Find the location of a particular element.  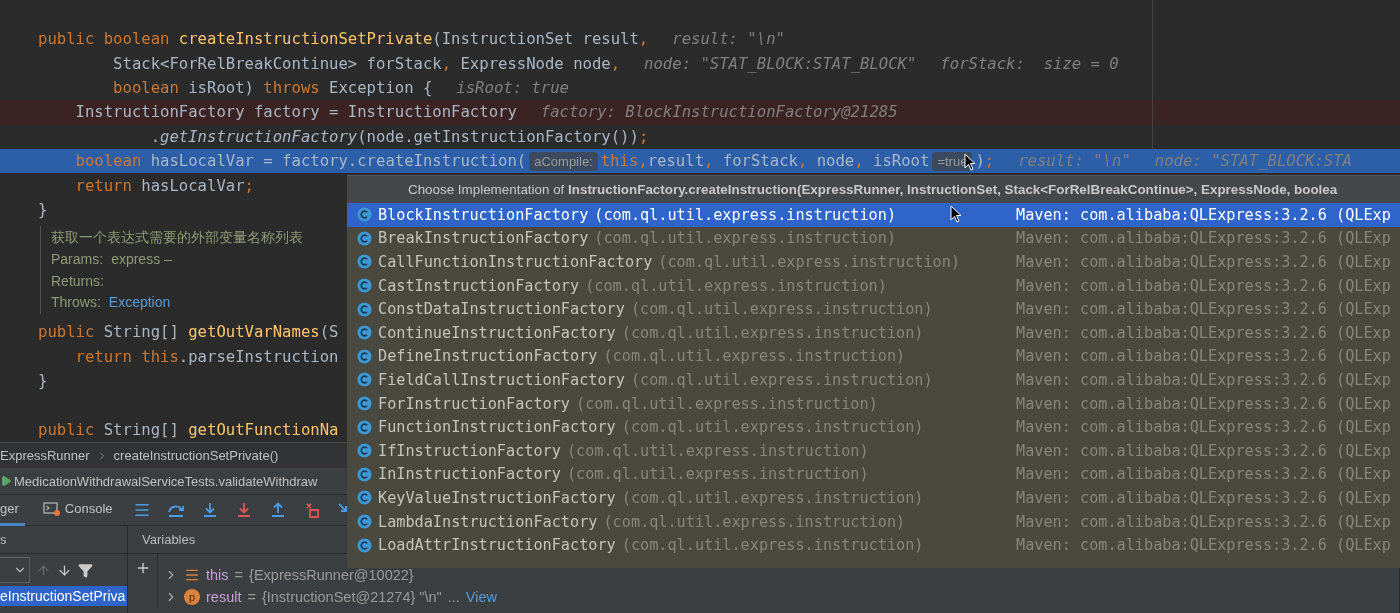

down-arrow-icon is located at coordinates (64, 570).